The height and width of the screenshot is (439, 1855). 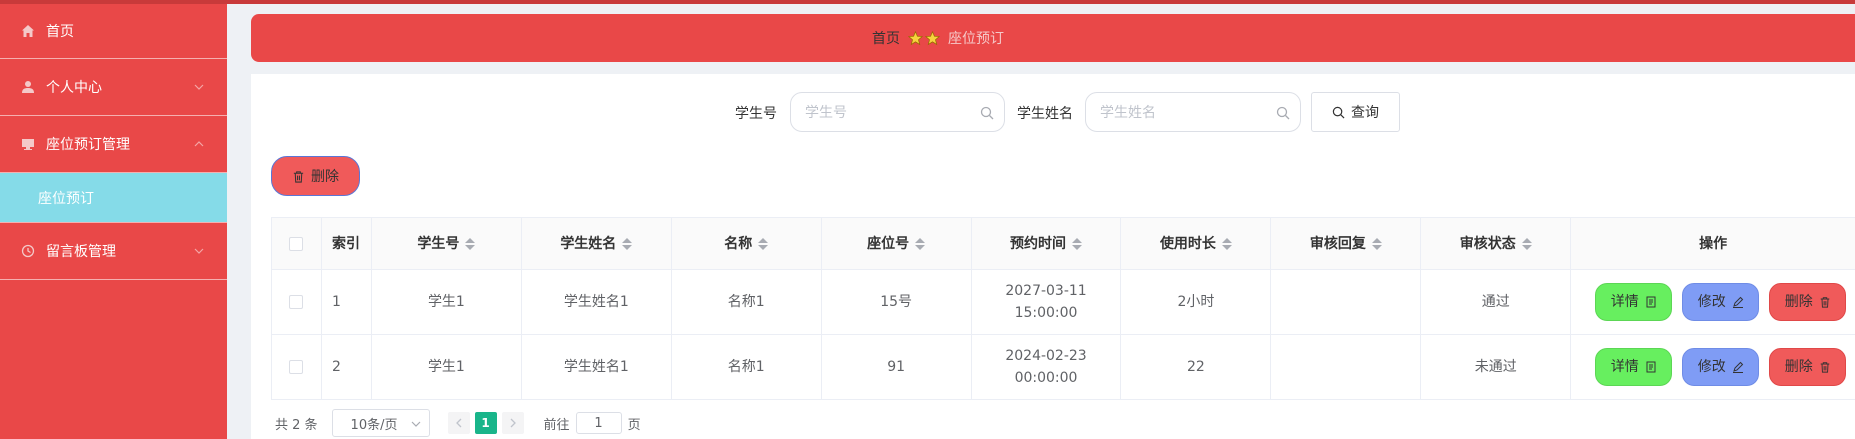 I want to click on page-size-select: 10条/页, so click(x=380, y=423).